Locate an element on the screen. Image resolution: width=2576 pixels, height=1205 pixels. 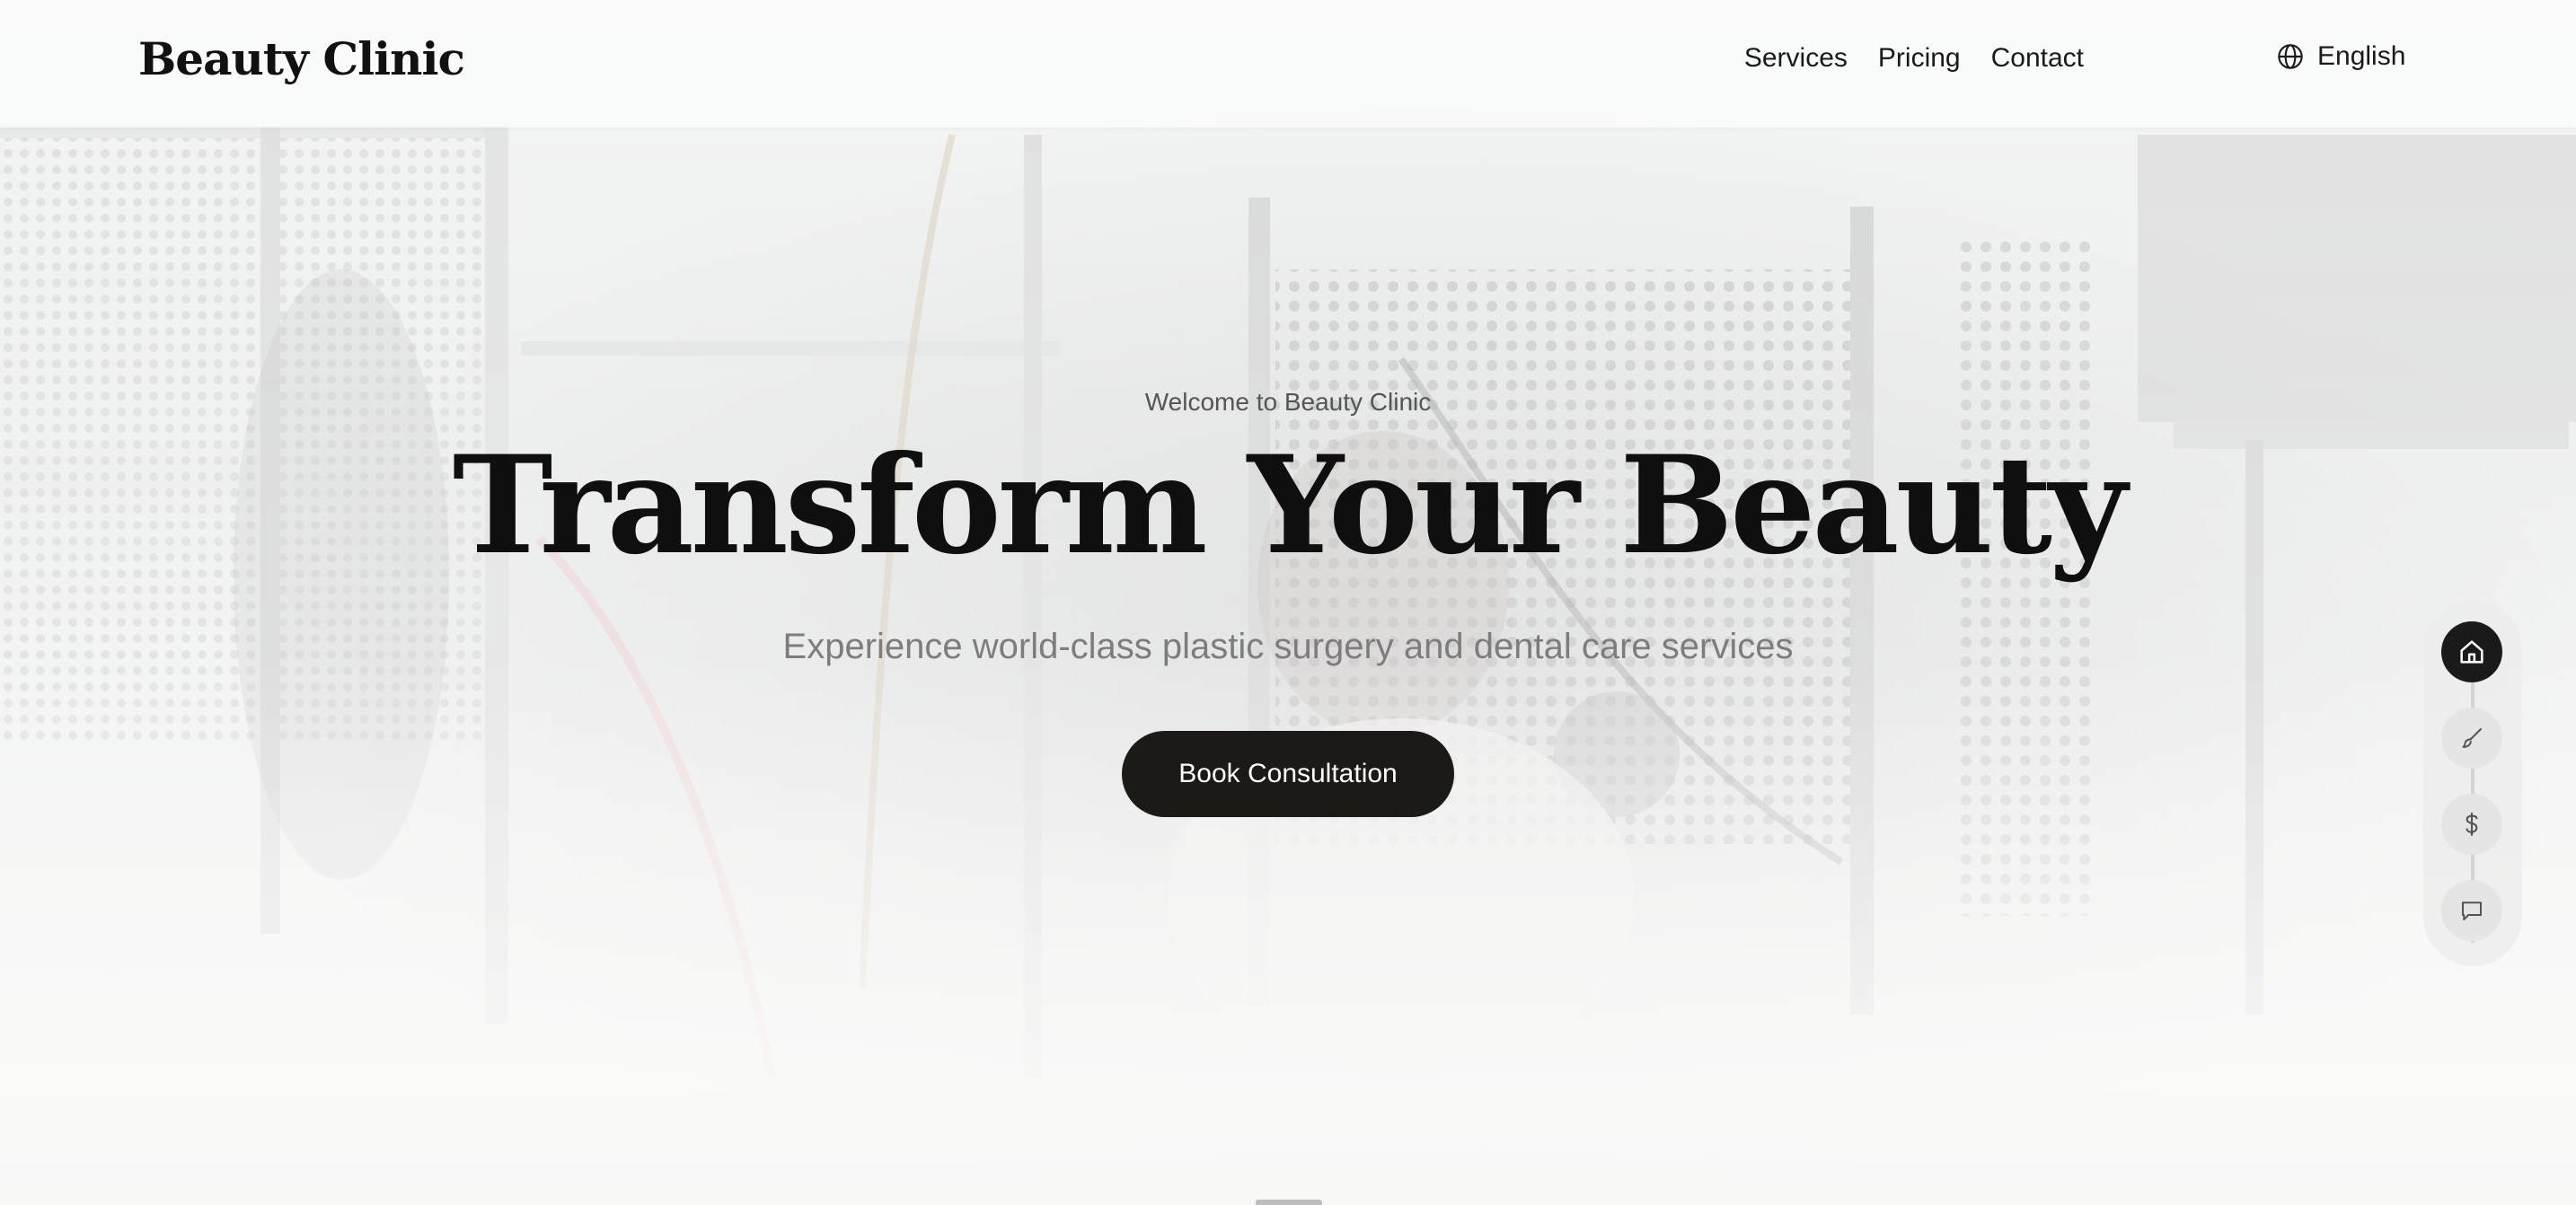
side-nav-pricing is located at coordinates (2471, 824).